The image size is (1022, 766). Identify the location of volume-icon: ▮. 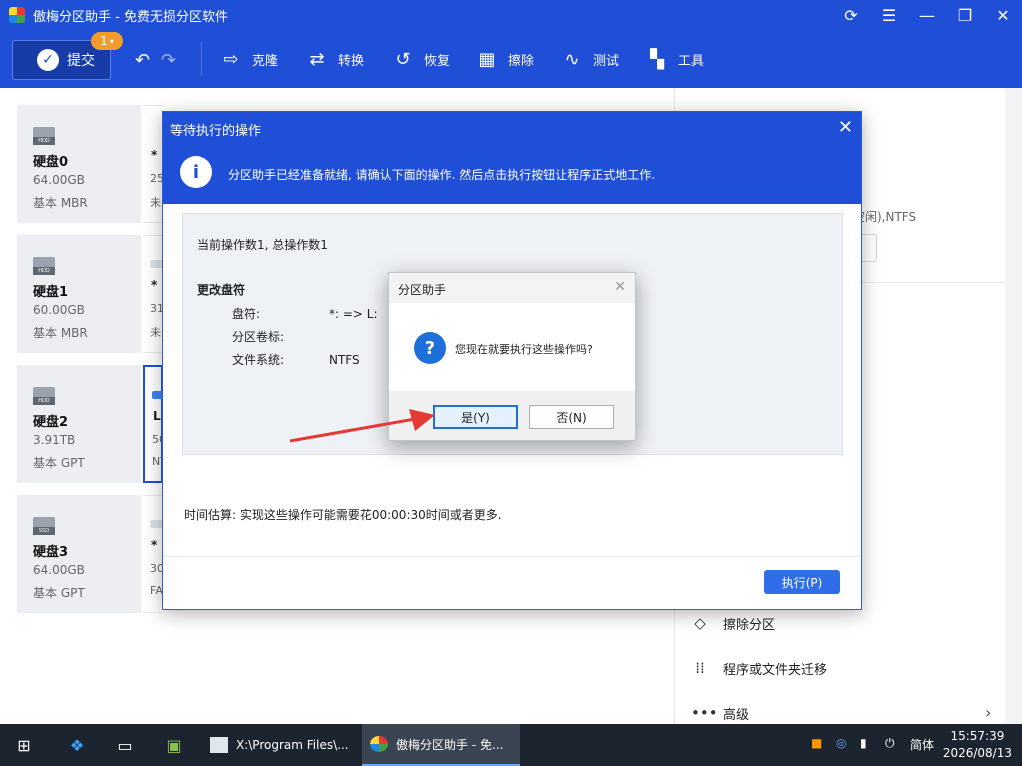
(863, 743).